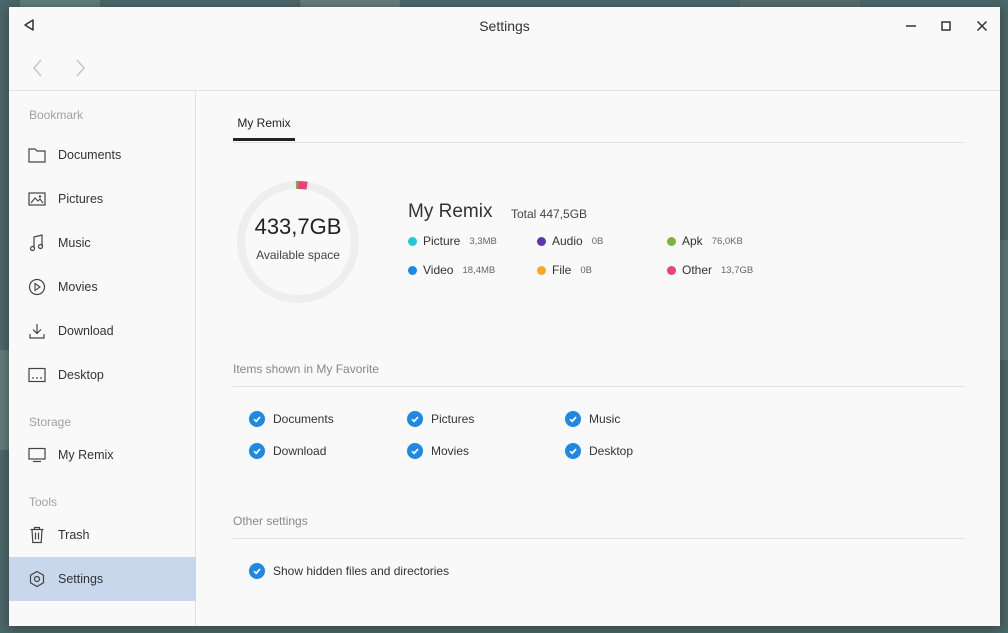 The height and width of the screenshot is (633, 1008). Describe the element at coordinates (36, 243) in the screenshot. I see `music-note-icon` at that location.